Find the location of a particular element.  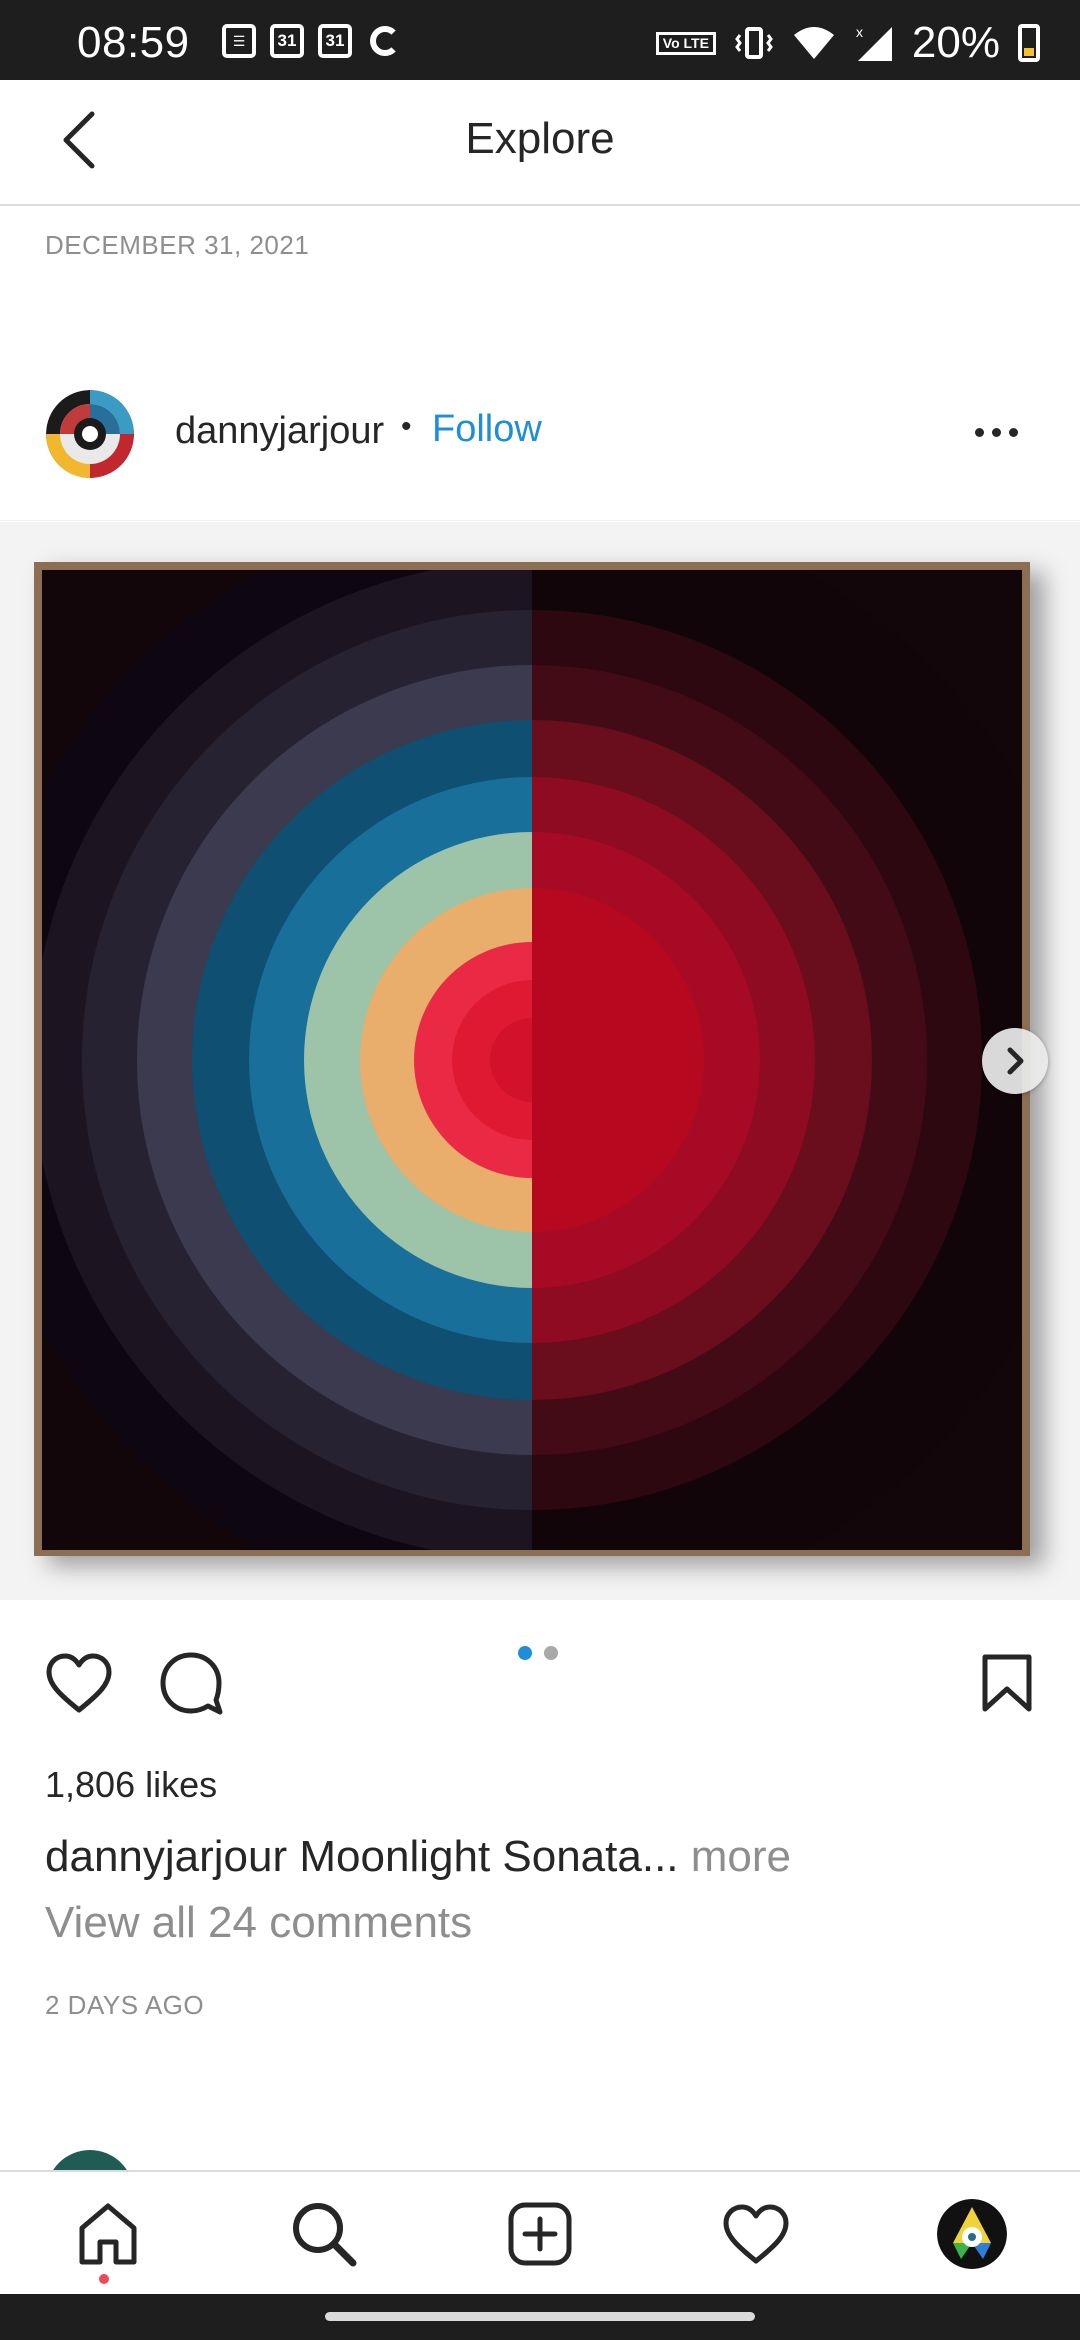

carousel-indicator is located at coordinates (538, 1653).